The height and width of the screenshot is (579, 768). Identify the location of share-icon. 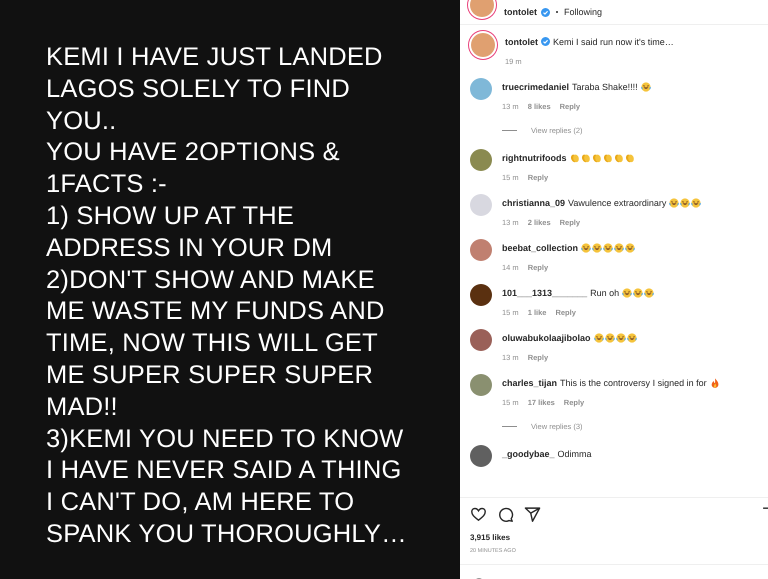
(532, 514).